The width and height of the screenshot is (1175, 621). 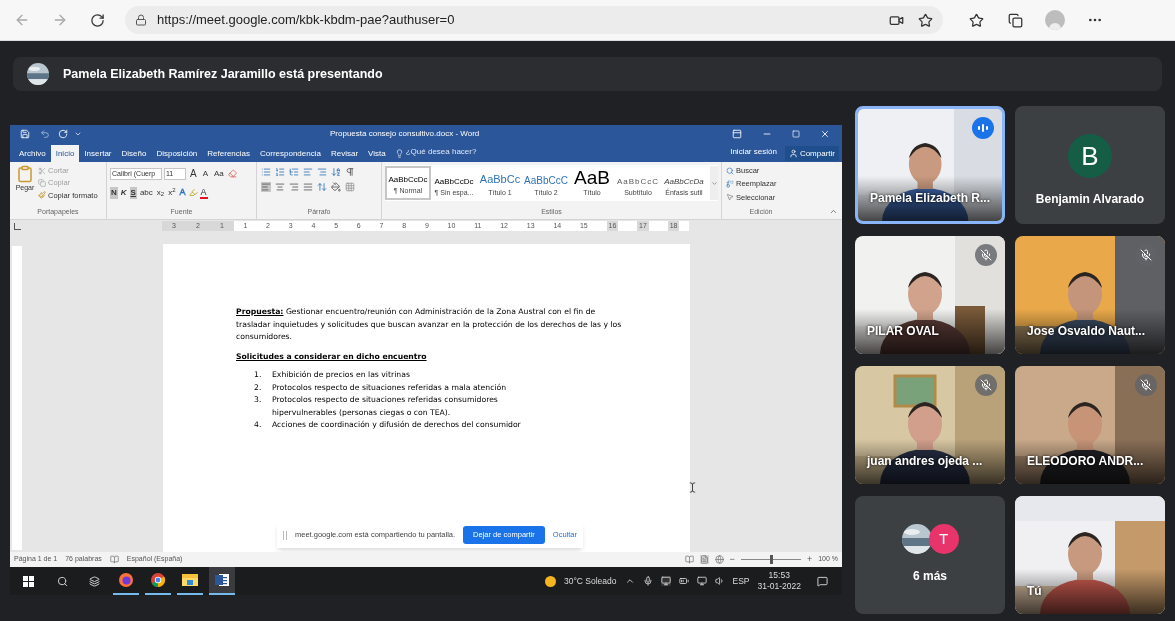 I want to click on restore-icon, so click(x=796, y=134).